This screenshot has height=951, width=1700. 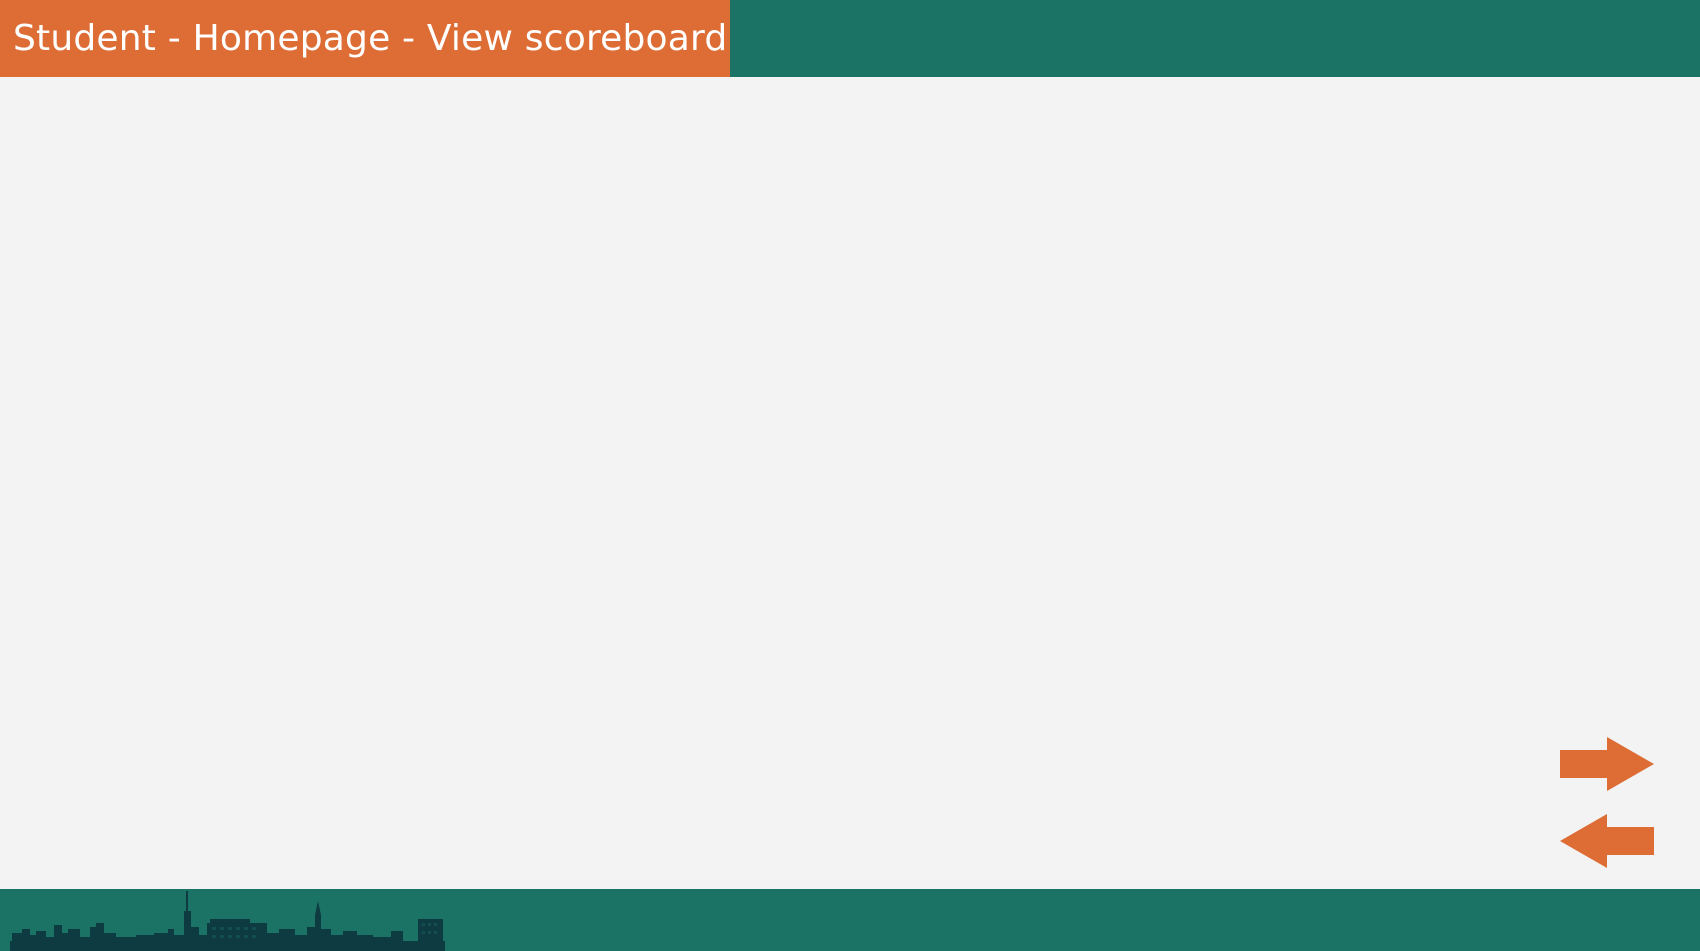 I want to click on page-title: Student - Homepage - View scoreboard, so click(x=370, y=38).